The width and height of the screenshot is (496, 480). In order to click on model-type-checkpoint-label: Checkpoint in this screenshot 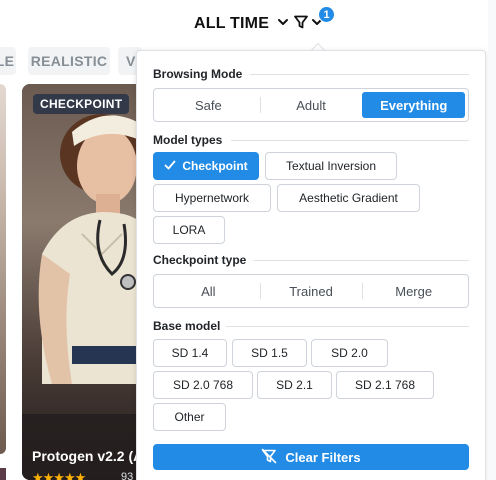, I will do `click(215, 166)`.